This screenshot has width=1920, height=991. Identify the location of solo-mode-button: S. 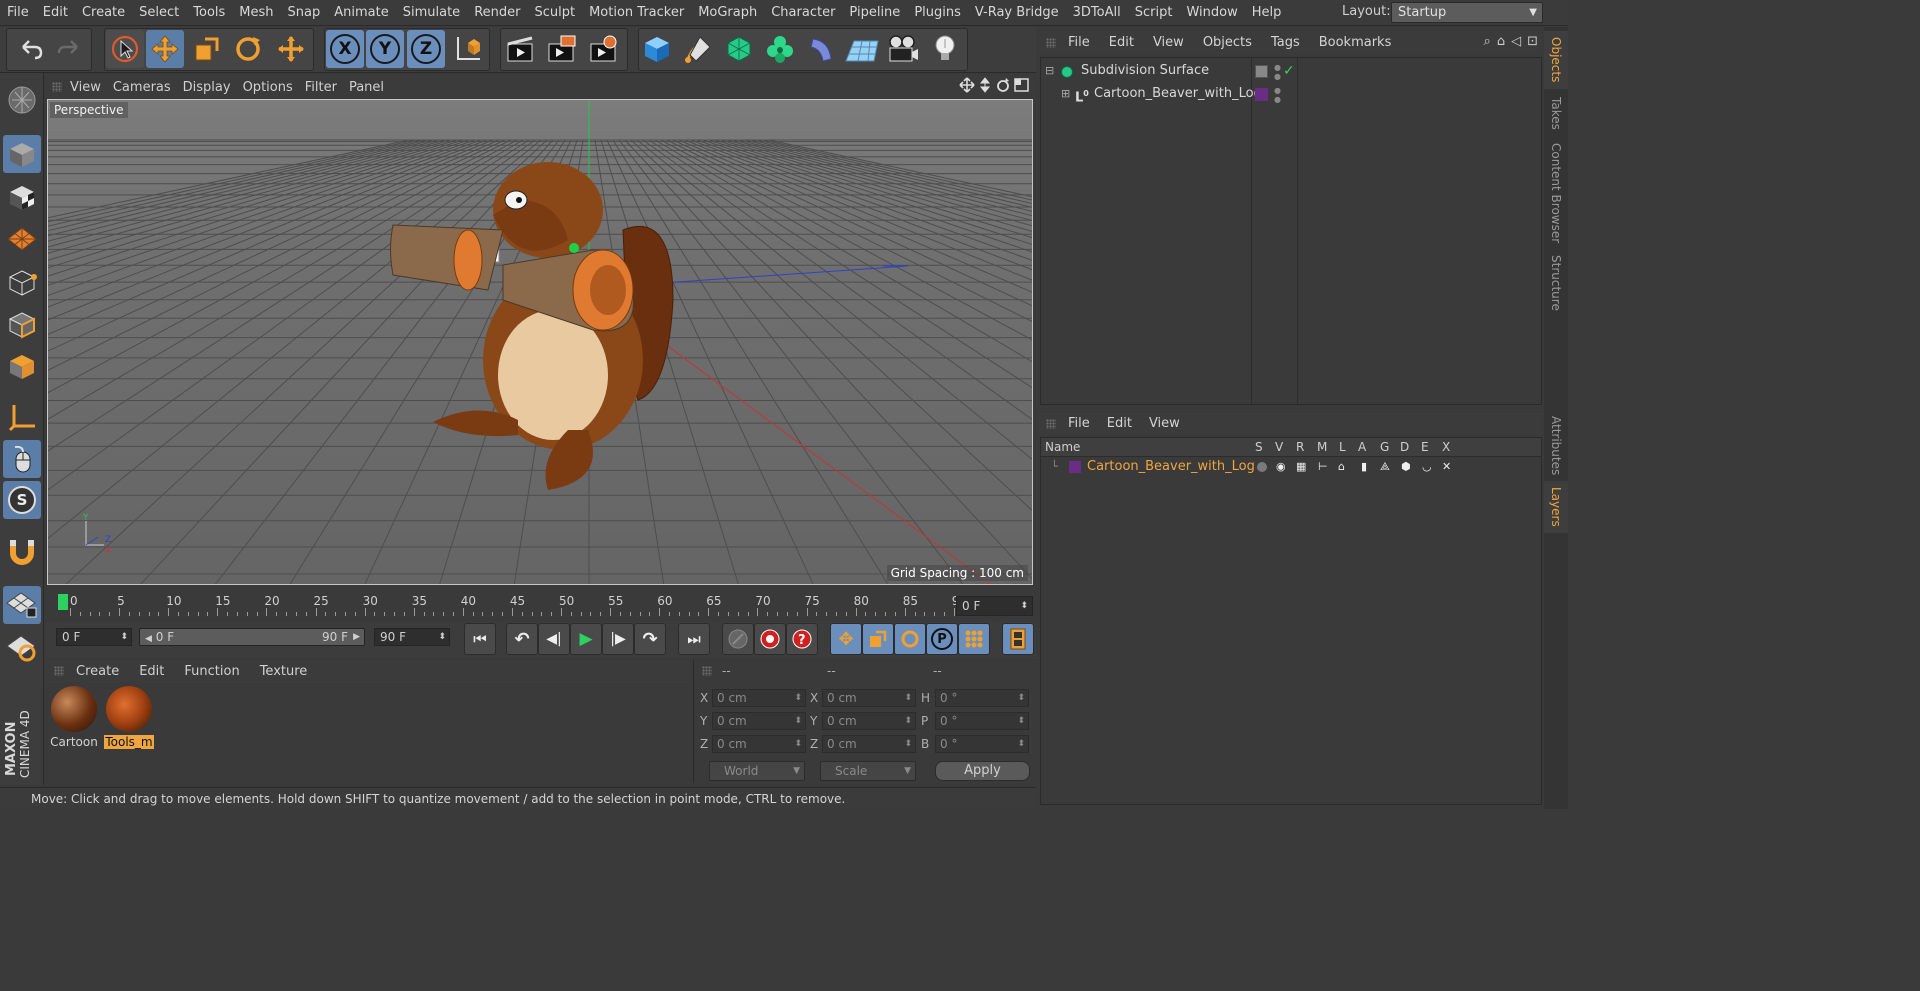
(22, 500).